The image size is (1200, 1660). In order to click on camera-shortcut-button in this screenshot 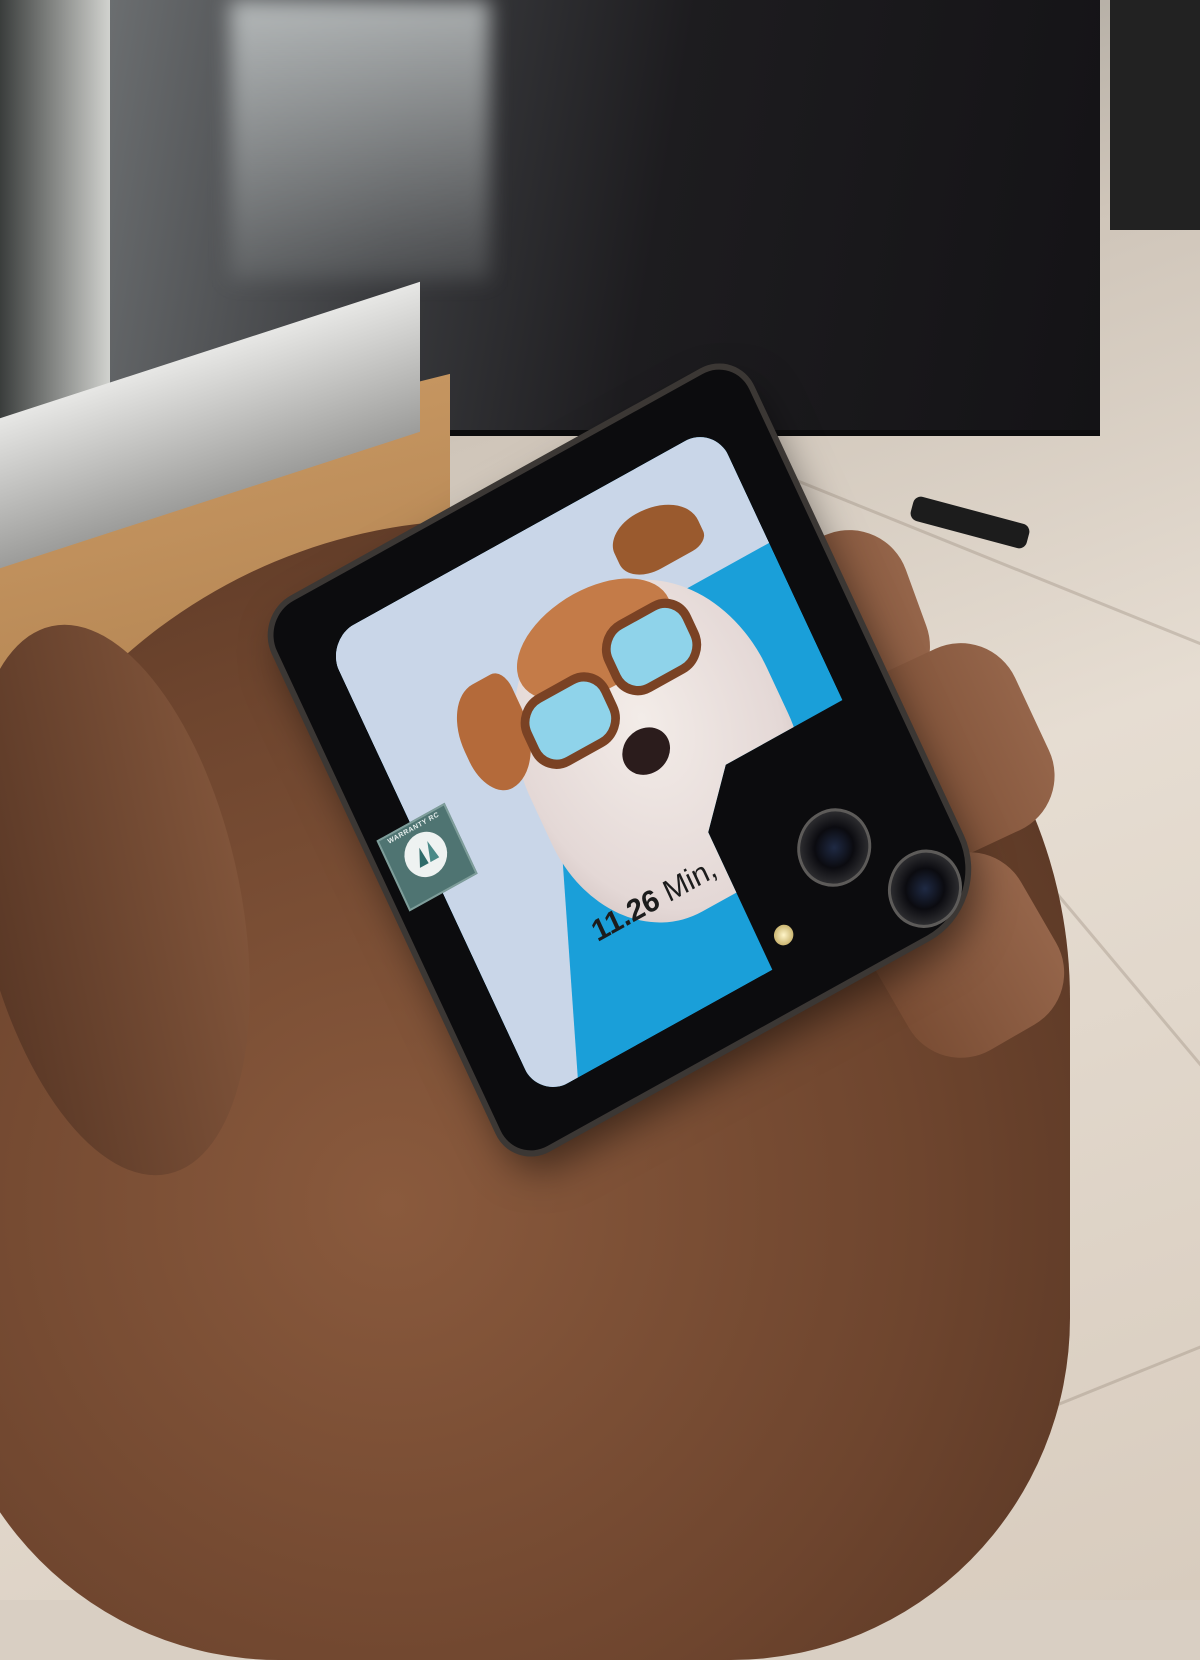, I will do `click(827, 766)`.